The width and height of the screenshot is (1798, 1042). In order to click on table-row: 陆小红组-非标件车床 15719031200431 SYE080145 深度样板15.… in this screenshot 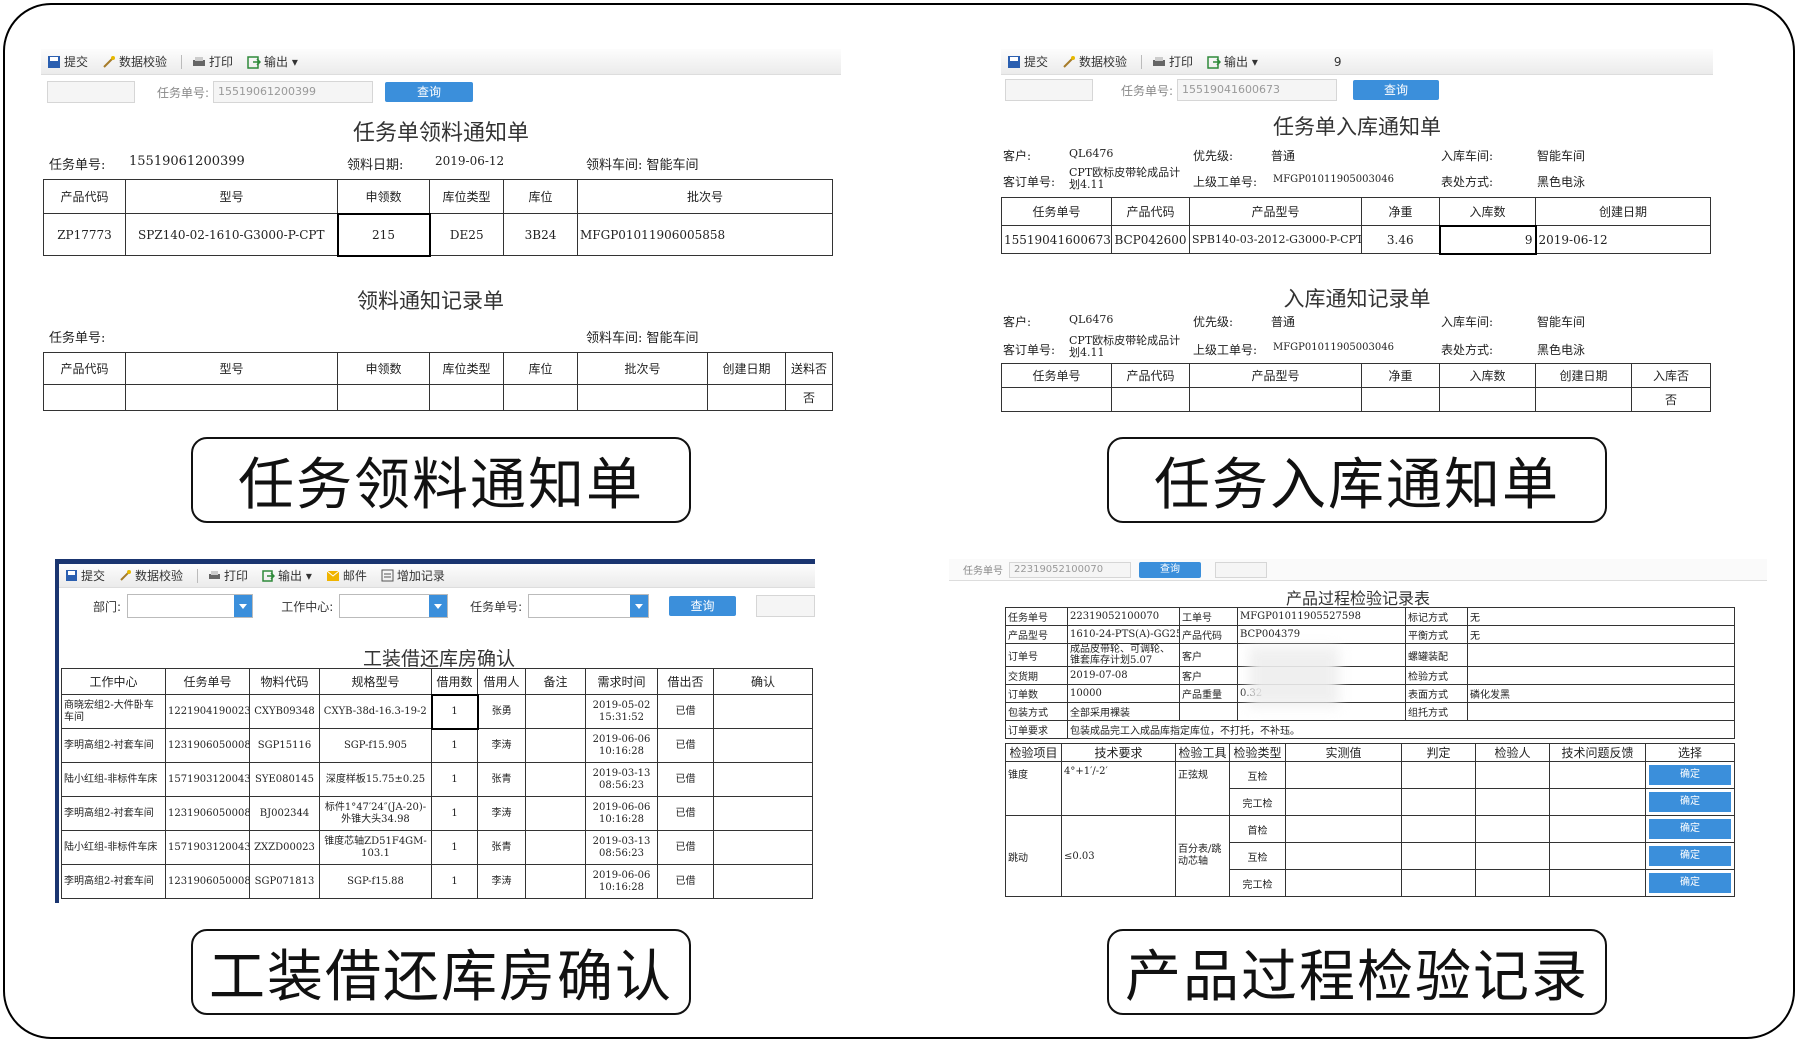, I will do `click(437, 779)`.